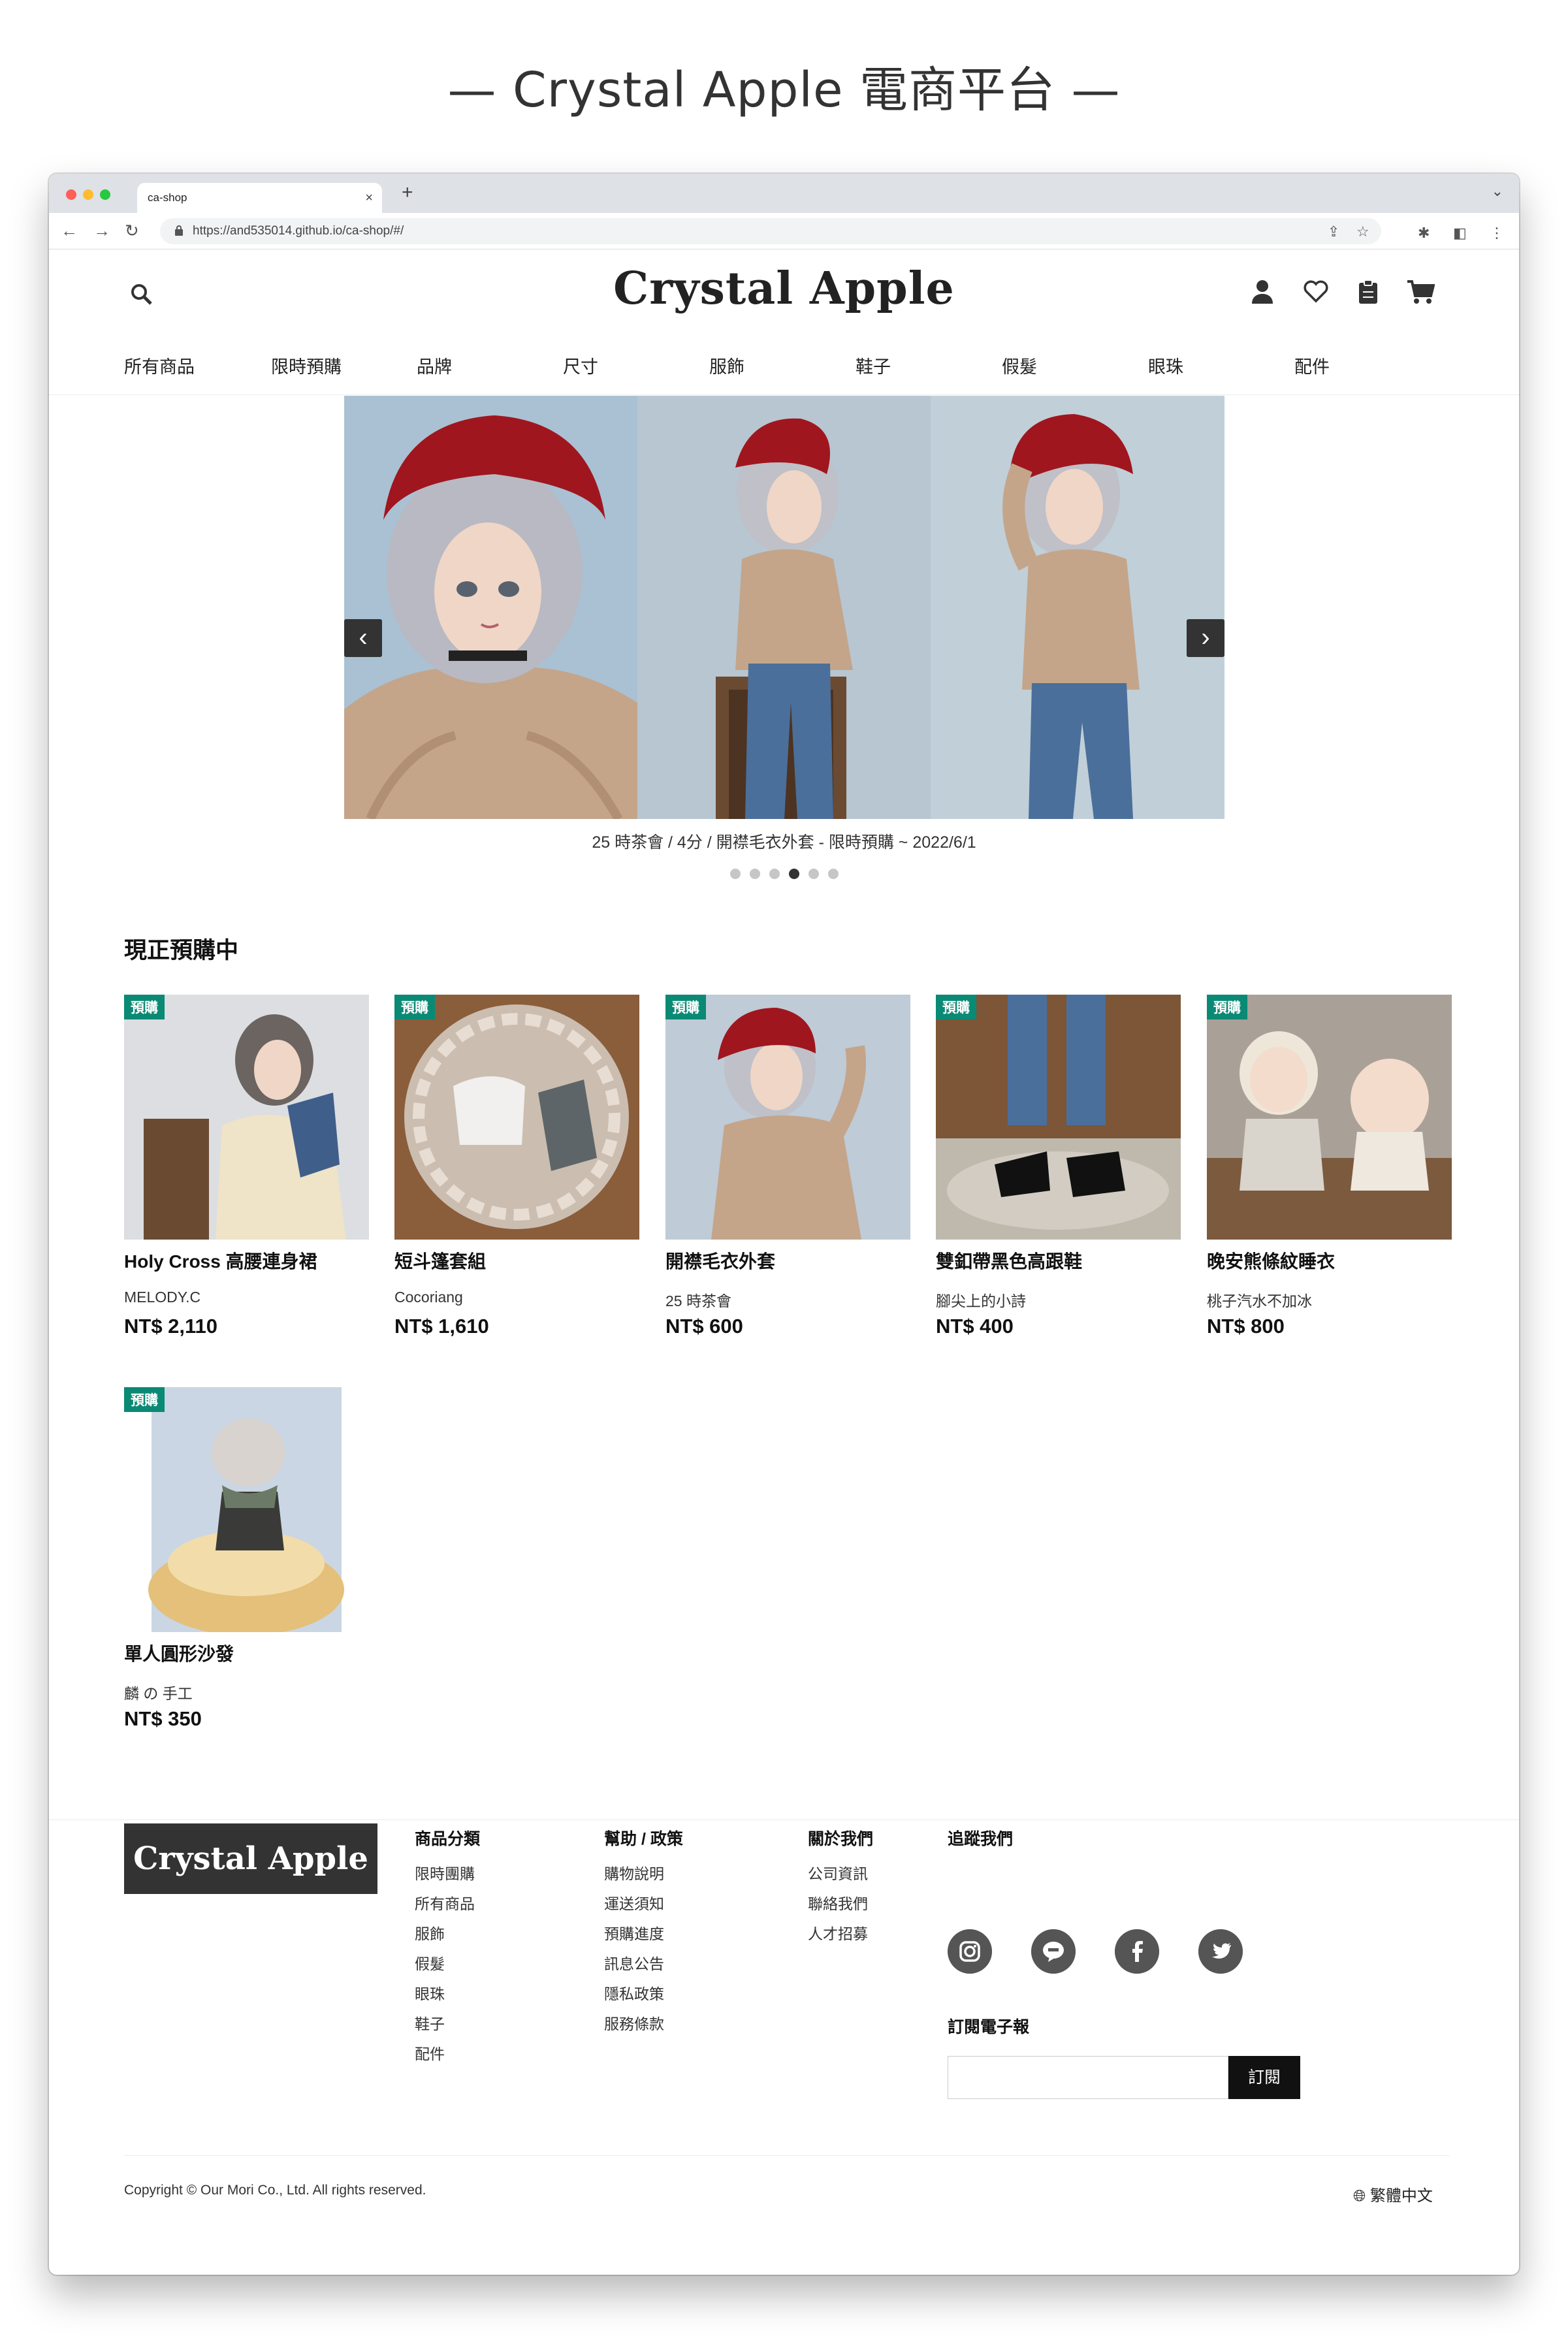 This screenshot has height=2342, width=1568. I want to click on new-tab-button: +, so click(407, 193).